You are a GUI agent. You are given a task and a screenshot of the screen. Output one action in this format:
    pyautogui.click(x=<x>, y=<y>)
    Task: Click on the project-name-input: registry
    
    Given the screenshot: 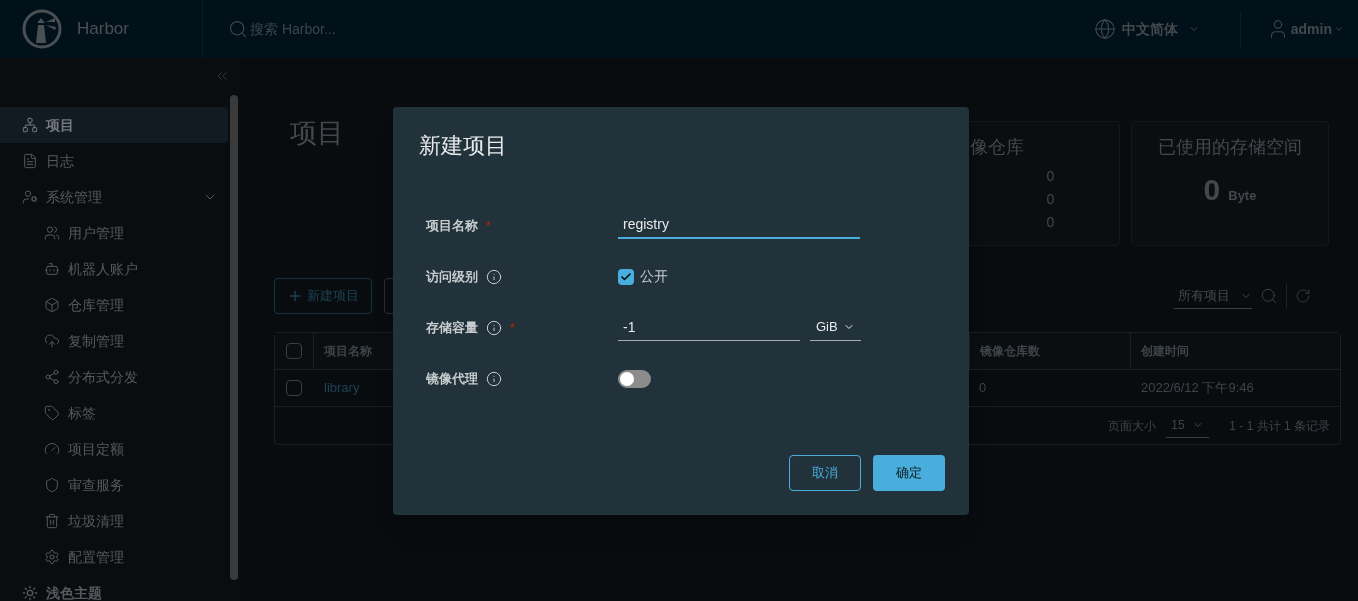 What is the action you would take?
    pyautogui.click(x=739, y=225)
    